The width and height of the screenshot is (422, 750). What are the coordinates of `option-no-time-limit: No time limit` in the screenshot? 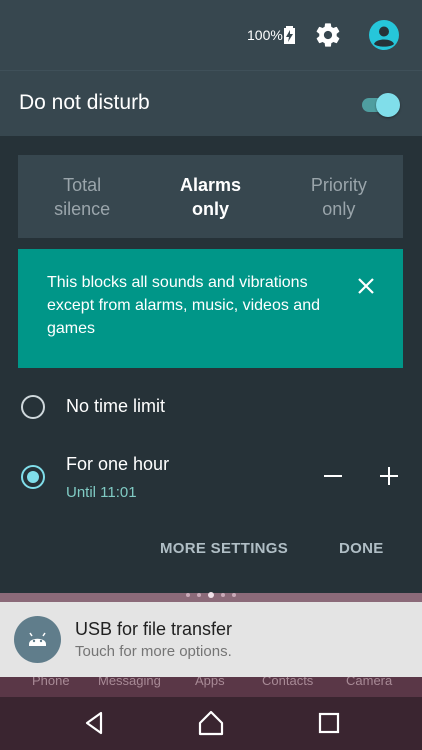 It's located at (211, 407).